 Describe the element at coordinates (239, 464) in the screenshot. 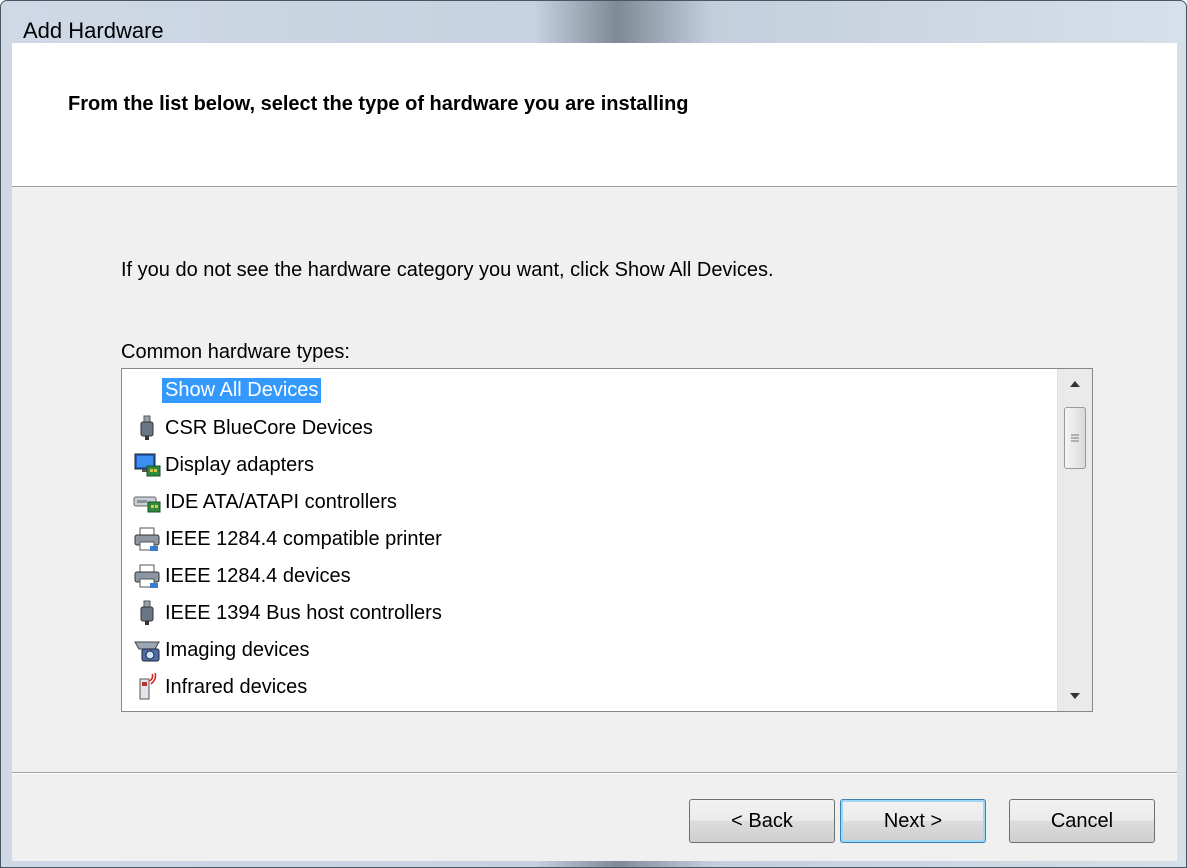

I see `list-item-label: Display adapters` at that location.